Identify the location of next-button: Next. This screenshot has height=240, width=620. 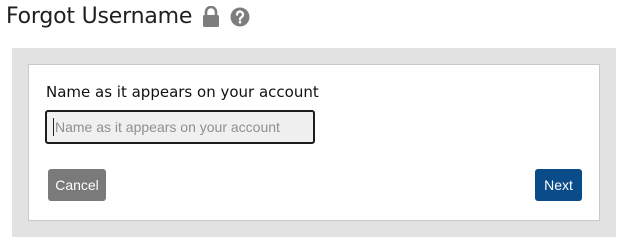
(558, 185).